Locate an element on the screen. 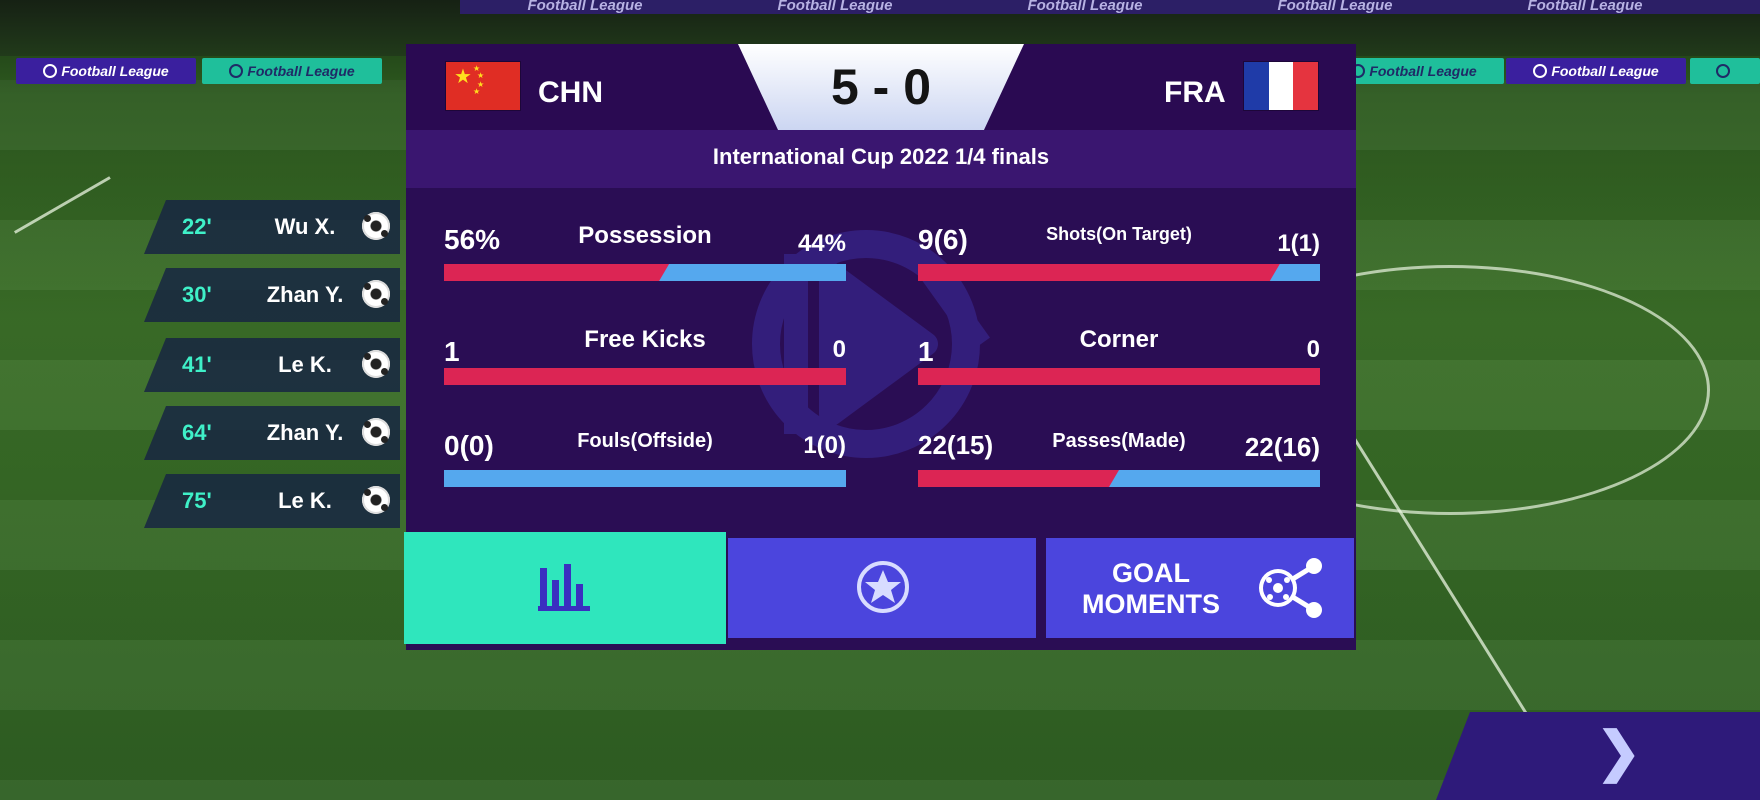 This screenshot has width=1760, height=800. score-box: 5 - 0 is located at coordinates (881, 87).